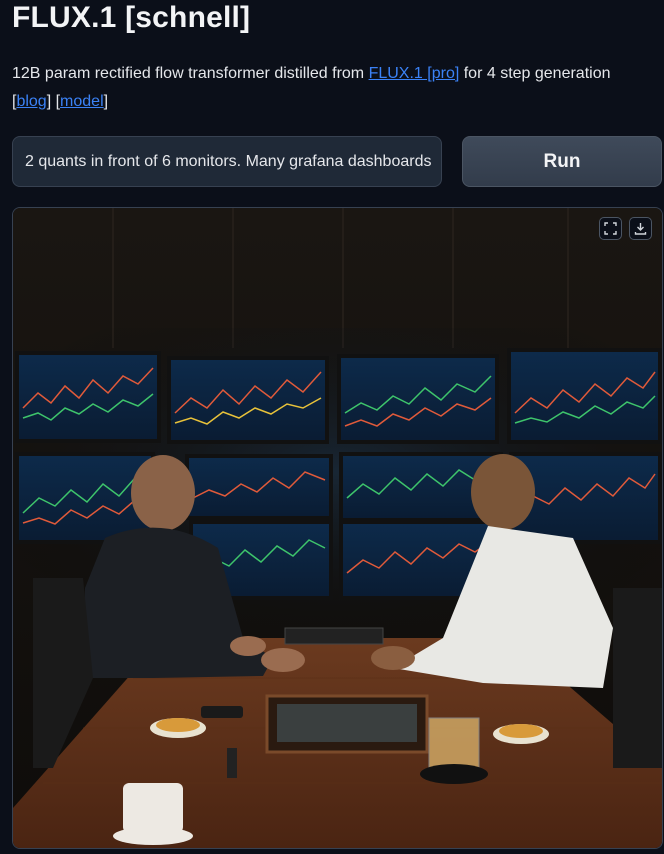 This screenshot has width=664, height=854. What do you see at coordinates (82, 101) in the screenshot?
I see `model-link: model` at bounding box center [82, 101].